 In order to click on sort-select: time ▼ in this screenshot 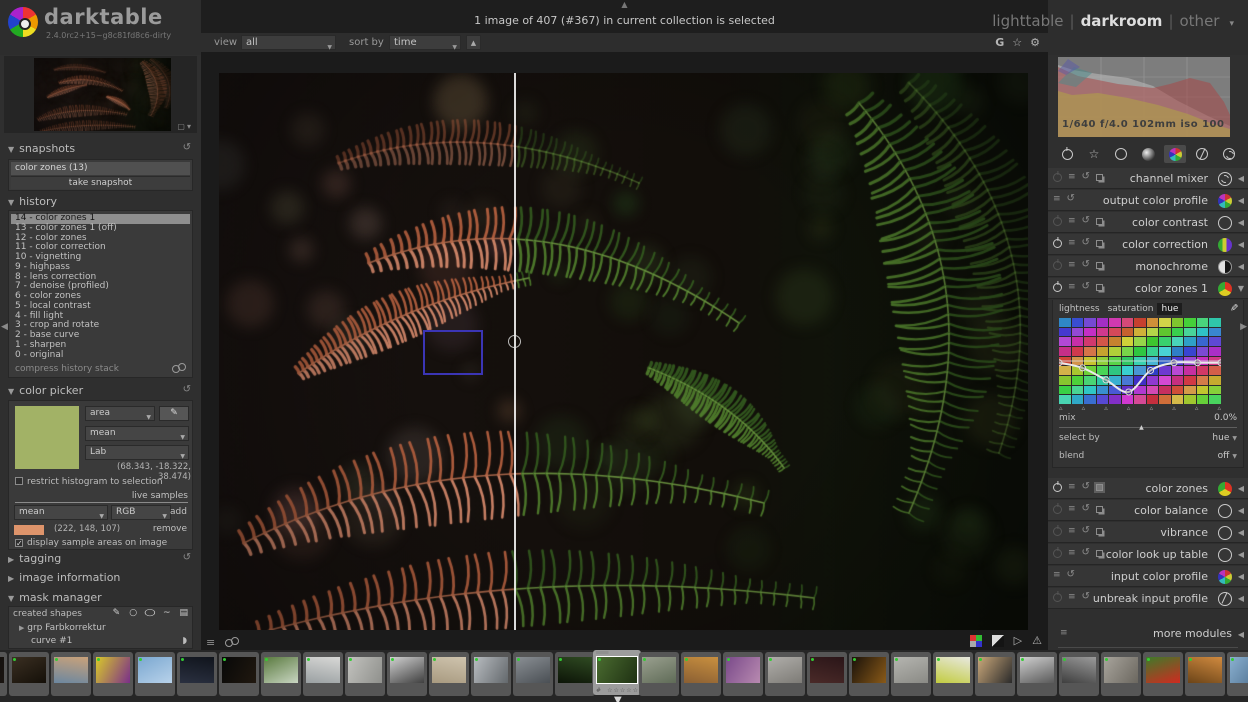, I will do `click(425, 43)`.